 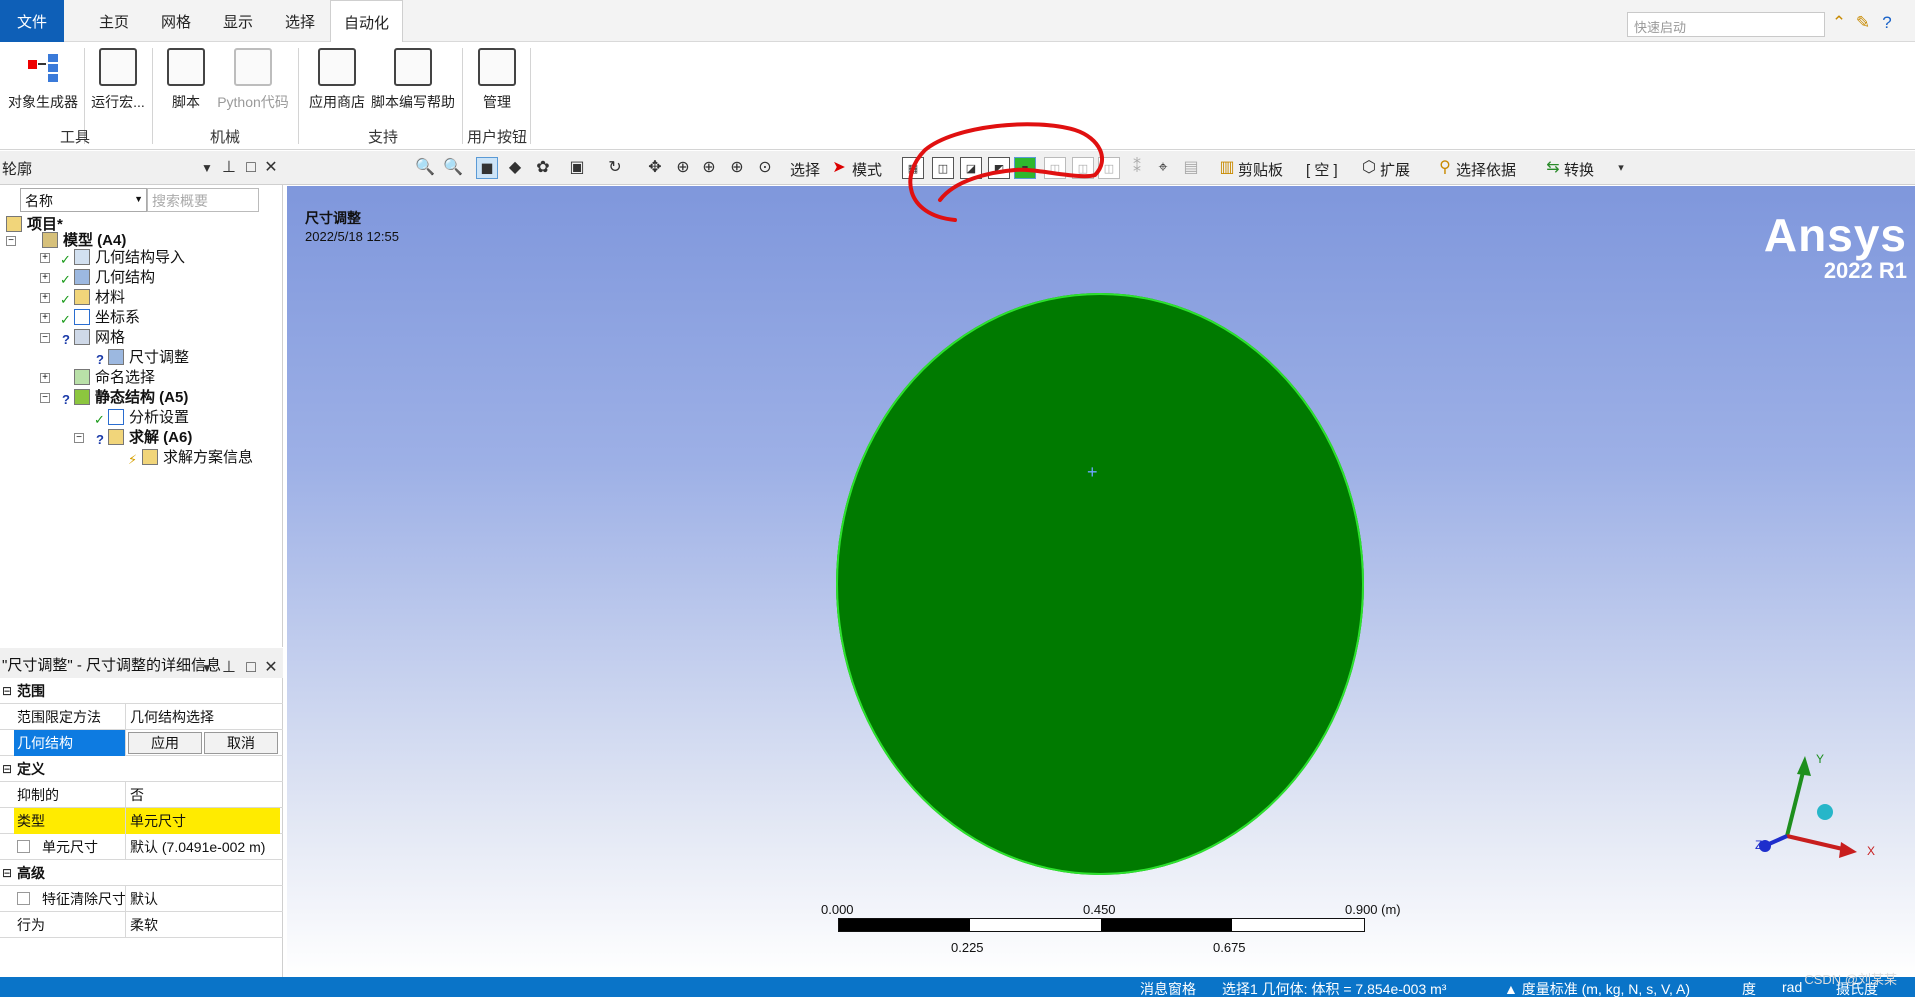 What do you see at coordinates (765, 168) in the screenshot?
I see `magnifier-icon: ⊙` at bounding box center [765, 168].